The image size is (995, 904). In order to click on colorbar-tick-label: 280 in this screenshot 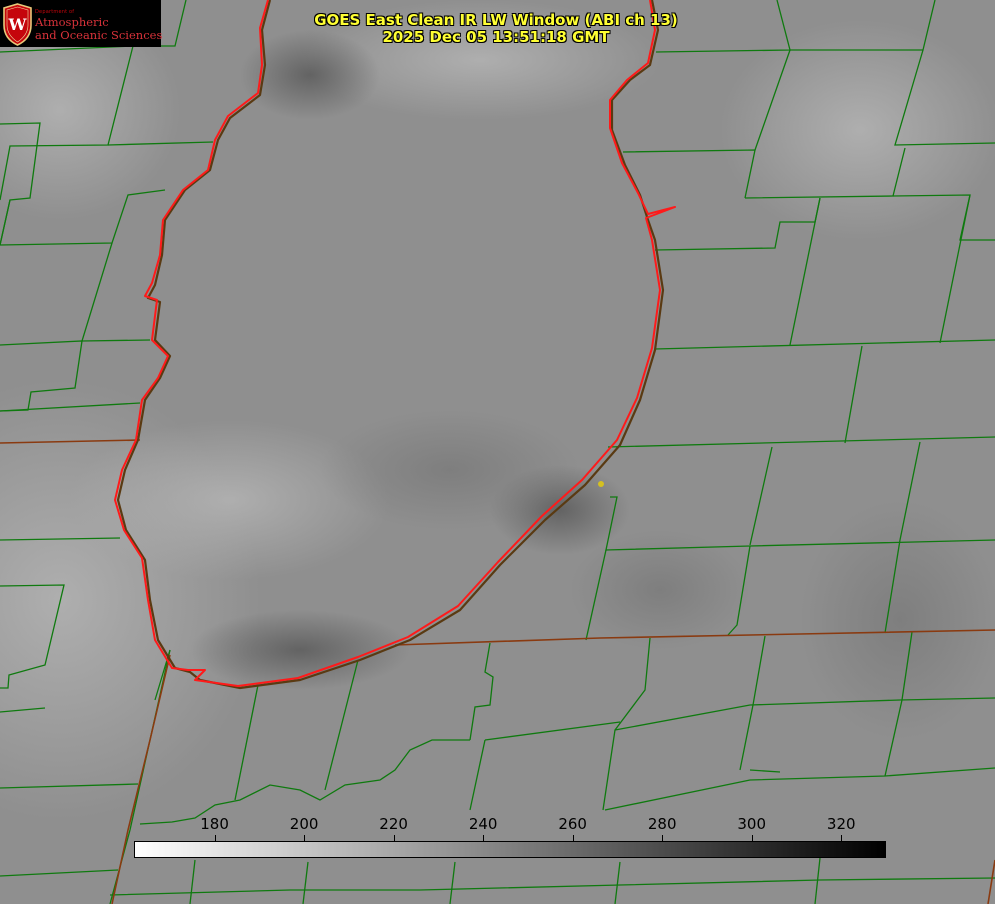, I will do `click(662, 824)`.